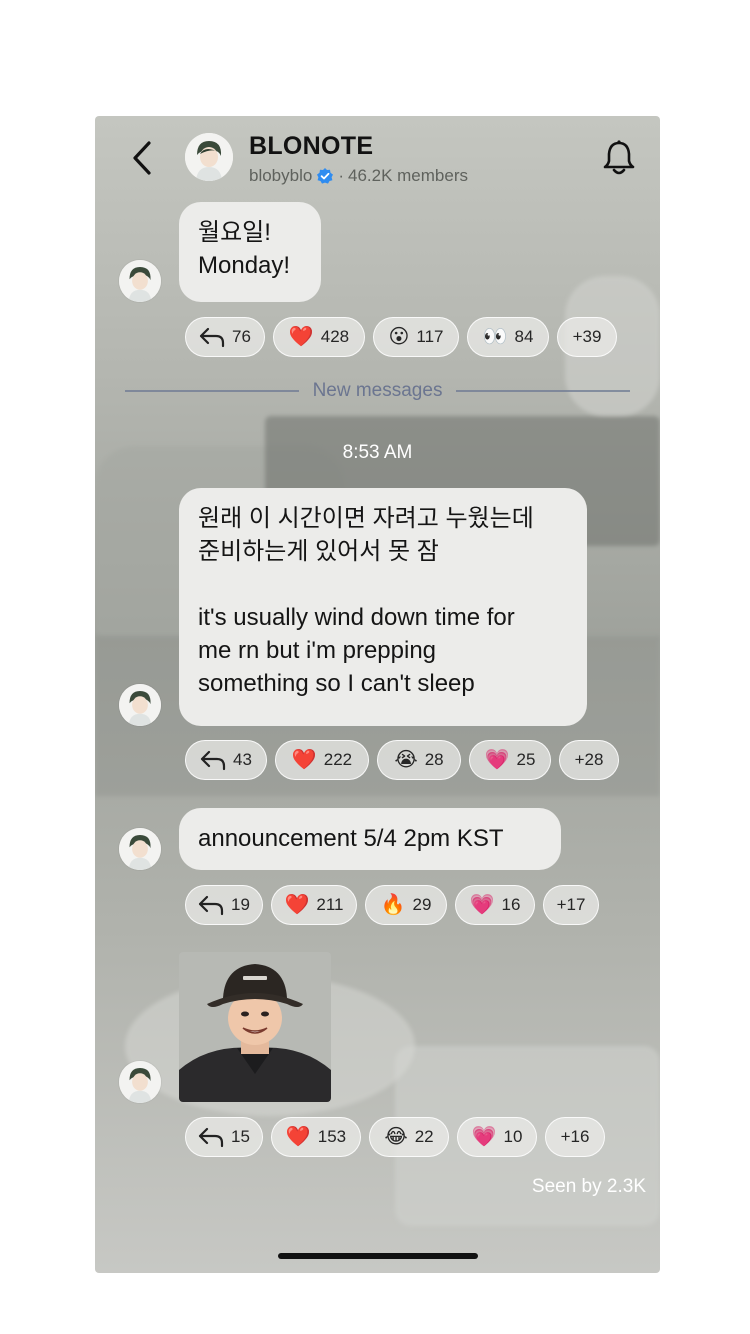 This screenshot has width=750, height=1334. I want to click on surprised-face-emoji-icon: 😮, so click(399, 337).